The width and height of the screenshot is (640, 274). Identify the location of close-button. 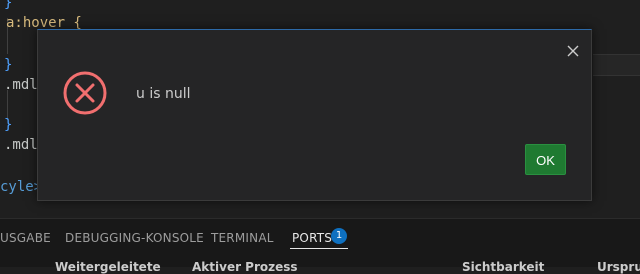
(573, 51).